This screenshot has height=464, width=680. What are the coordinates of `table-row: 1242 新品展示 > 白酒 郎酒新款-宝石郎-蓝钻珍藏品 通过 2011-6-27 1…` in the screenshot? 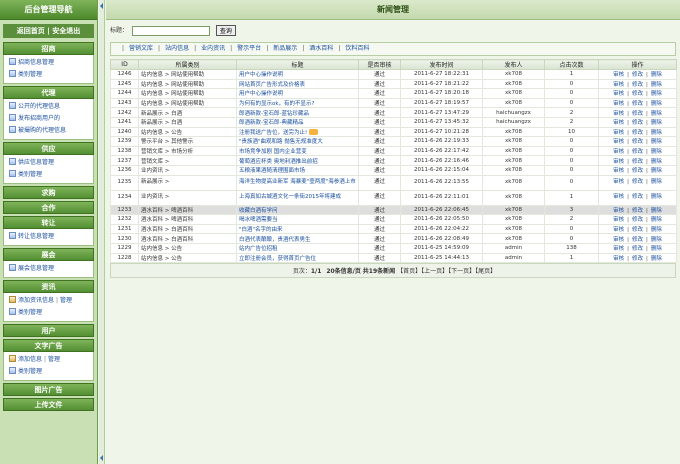 It's located at (393, 112).